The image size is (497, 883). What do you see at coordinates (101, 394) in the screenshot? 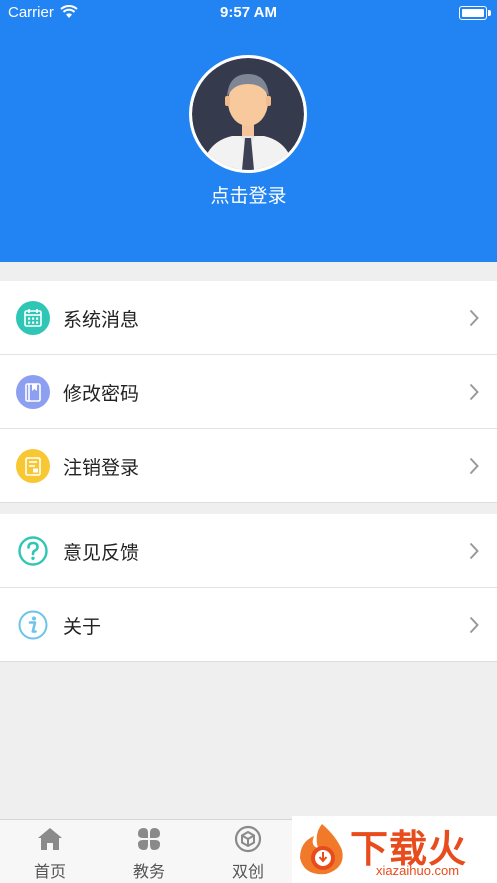
I see `menu-item-label: 修改密码` at bounding box center [101, 394].